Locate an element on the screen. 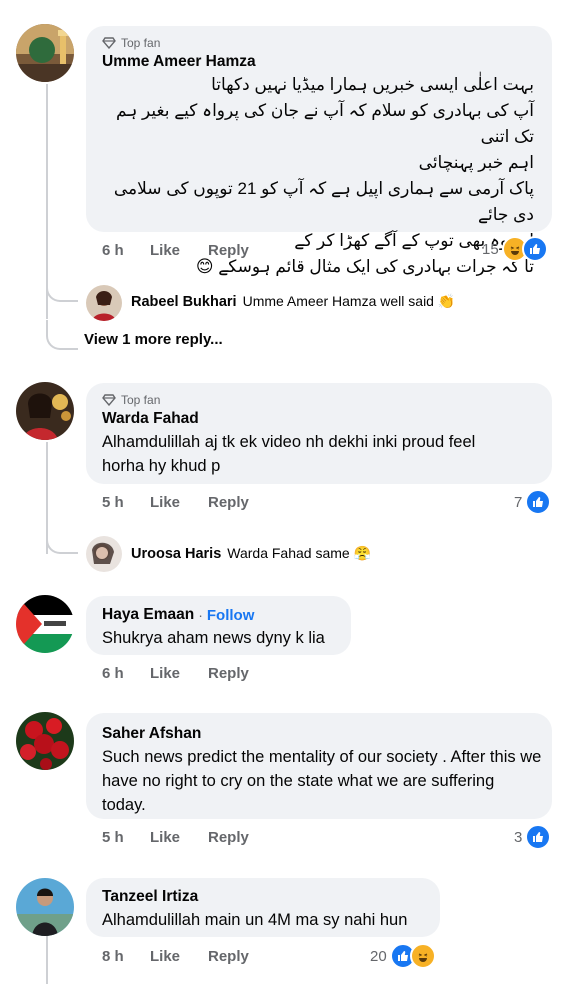 This screenshot has width=570, height=984. timestamp: 8 h is located at coordinates (126, 956).